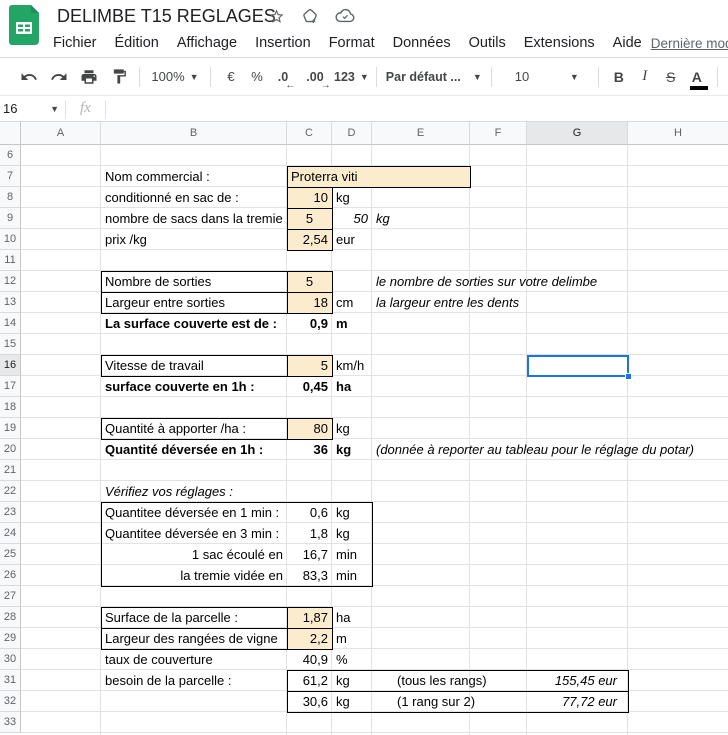 Image resolution: width=728 pixels, height=735 pixels. What do you see at coordinates (32, 108) in the screenshot?
I see `name-box: 16 ▼` at bounding box center [32, 108].